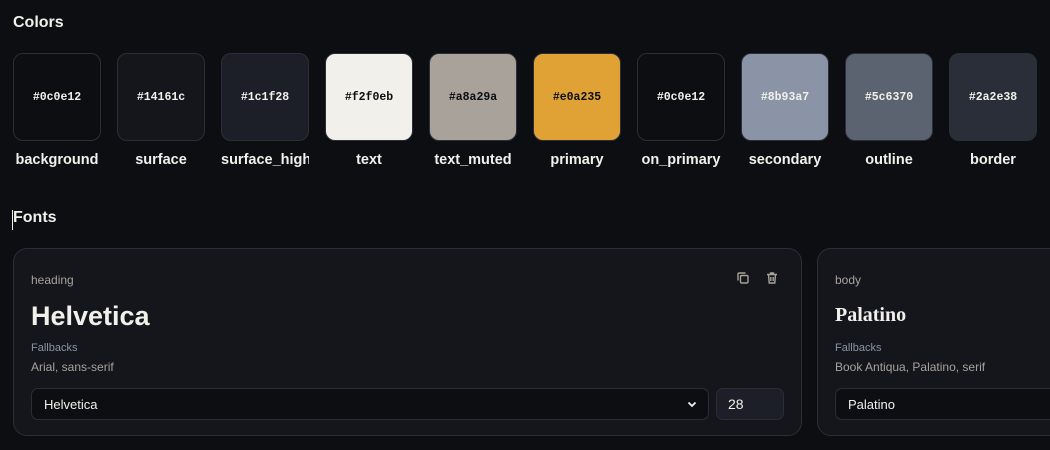  I want to click on font-size-input: 28, so click(750, 404).